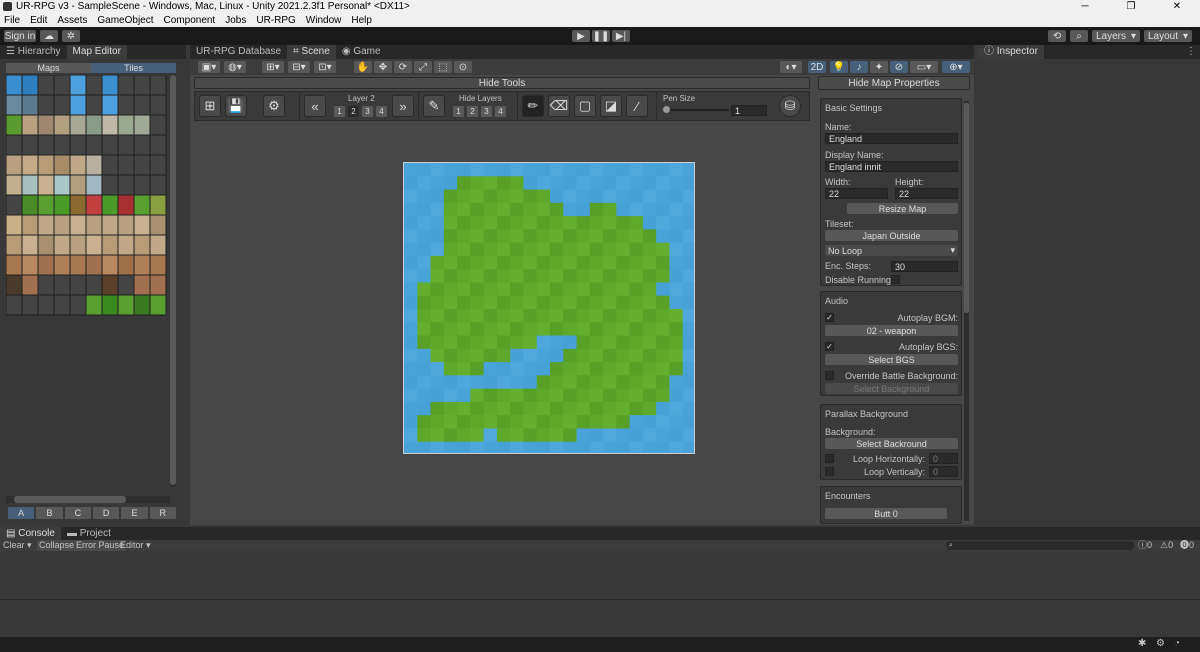 The image size is (1200, 652). What do you see at coordinates (173, 281) in the screenshot?
I see `palette-vertical-scrollbar` at bounding box center [173, 281].